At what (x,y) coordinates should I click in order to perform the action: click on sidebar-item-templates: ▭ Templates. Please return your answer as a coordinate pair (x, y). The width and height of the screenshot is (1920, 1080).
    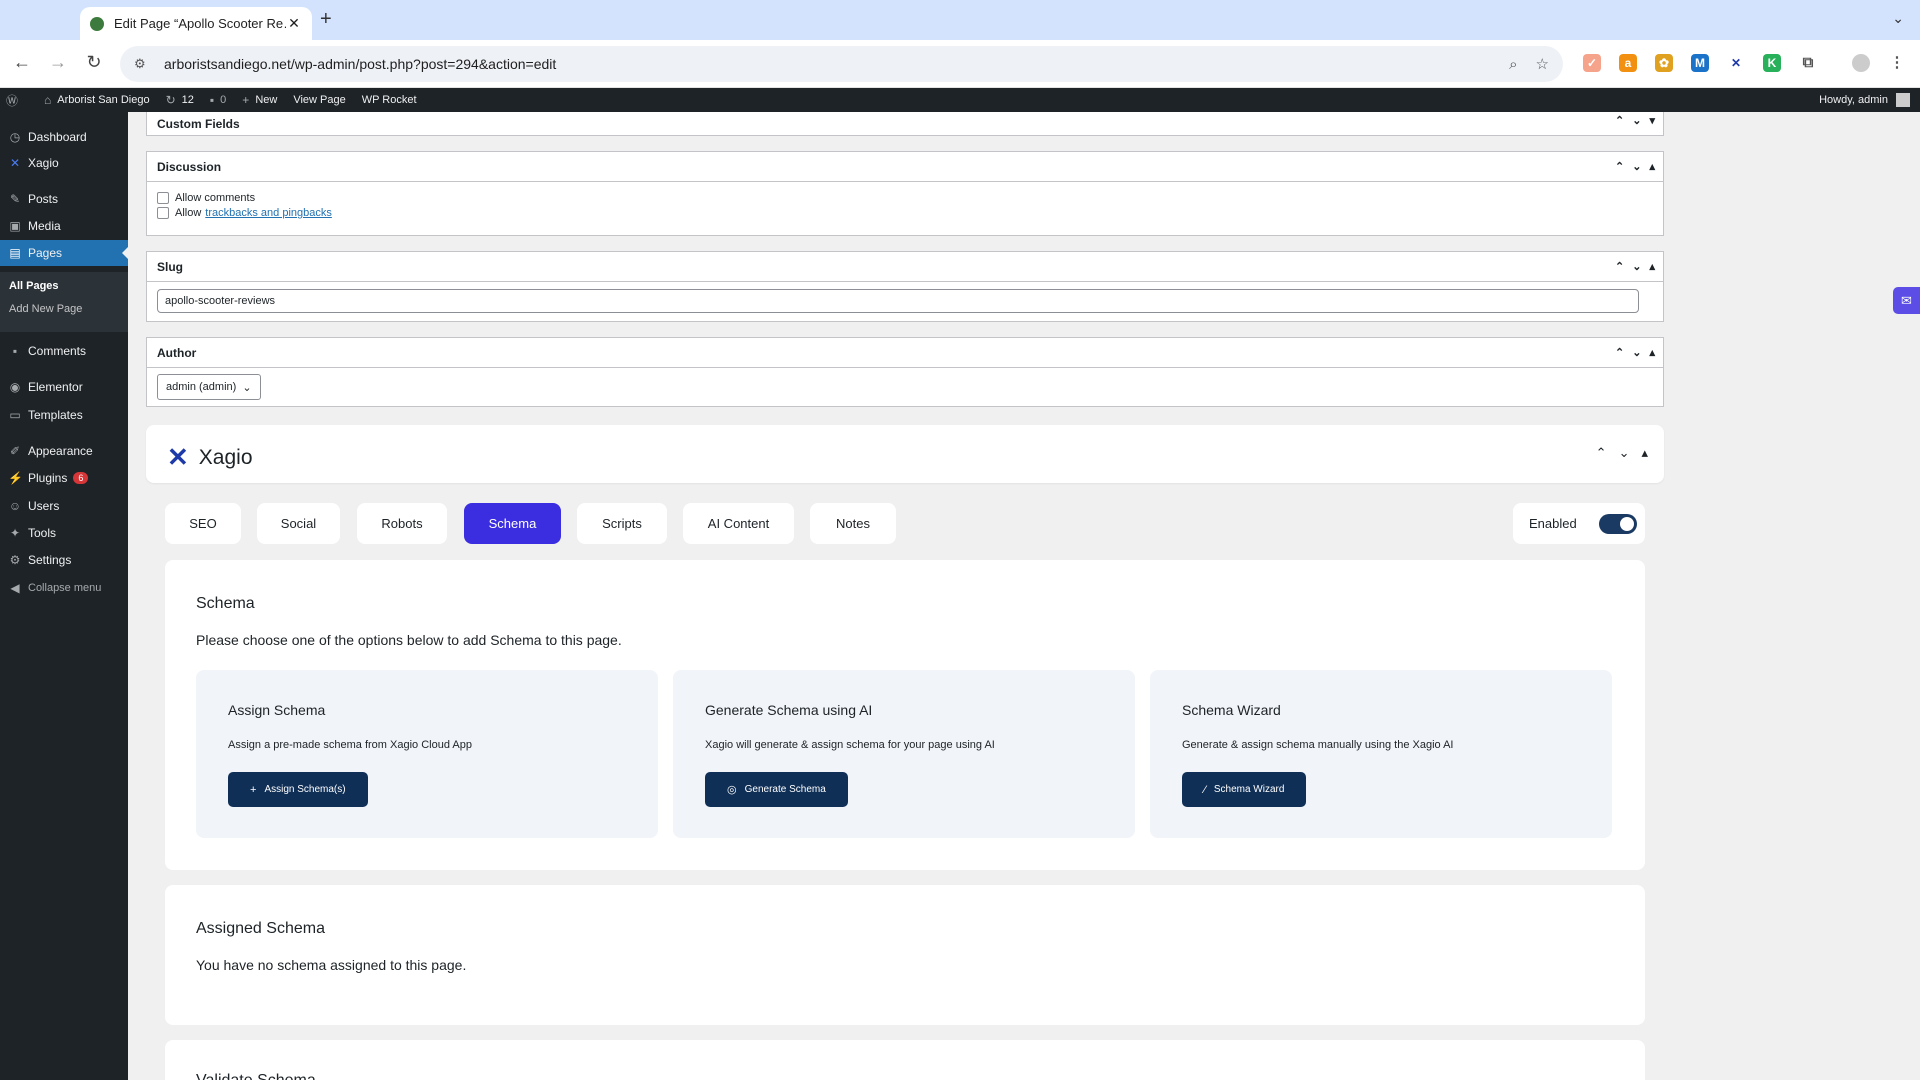
    Looking at the image, I should click on (64, 415).